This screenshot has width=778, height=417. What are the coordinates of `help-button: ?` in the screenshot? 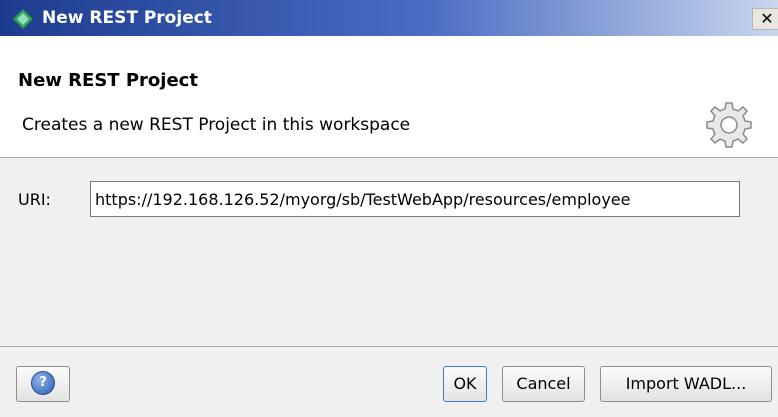 It's located at (43, 384).